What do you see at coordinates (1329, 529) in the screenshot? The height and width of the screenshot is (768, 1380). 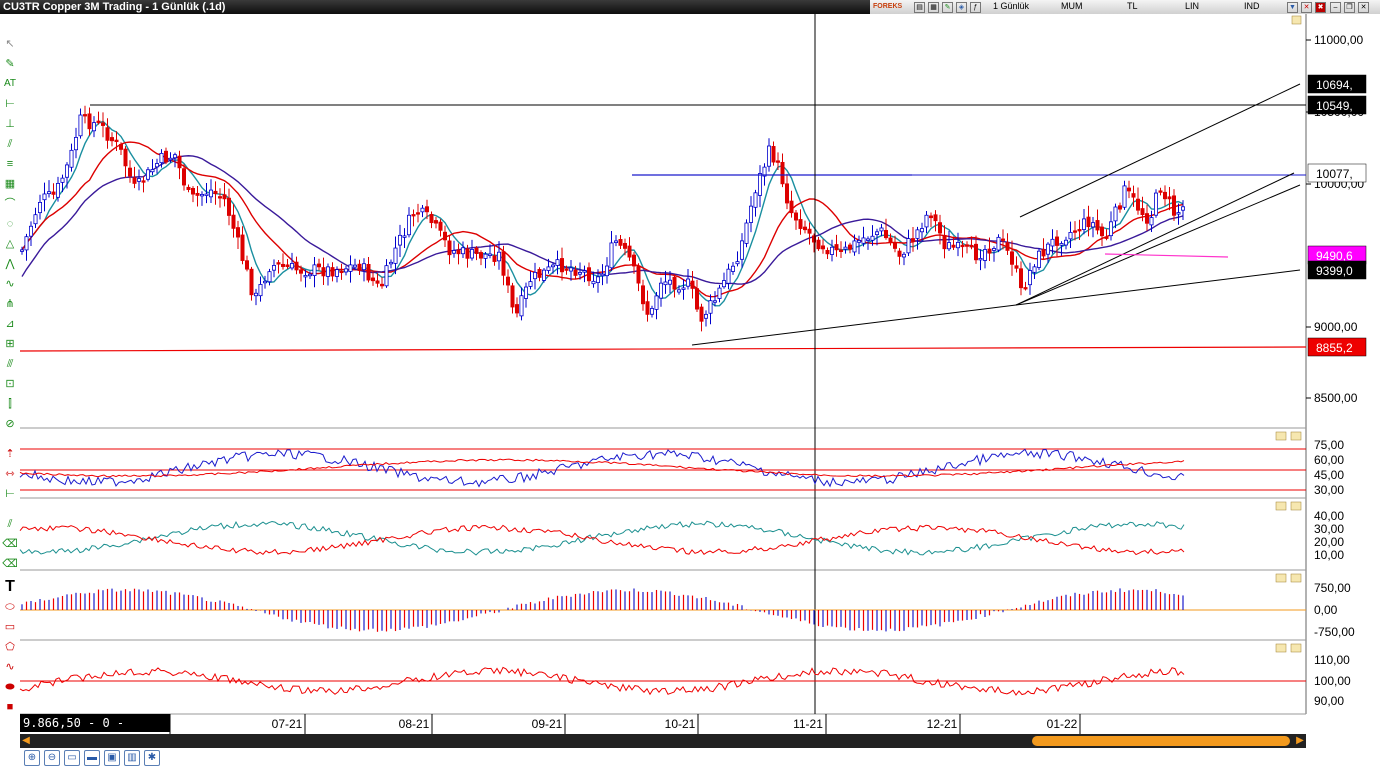 I see `indicator-tick: 30,00` at bounding box center [1329, 529].